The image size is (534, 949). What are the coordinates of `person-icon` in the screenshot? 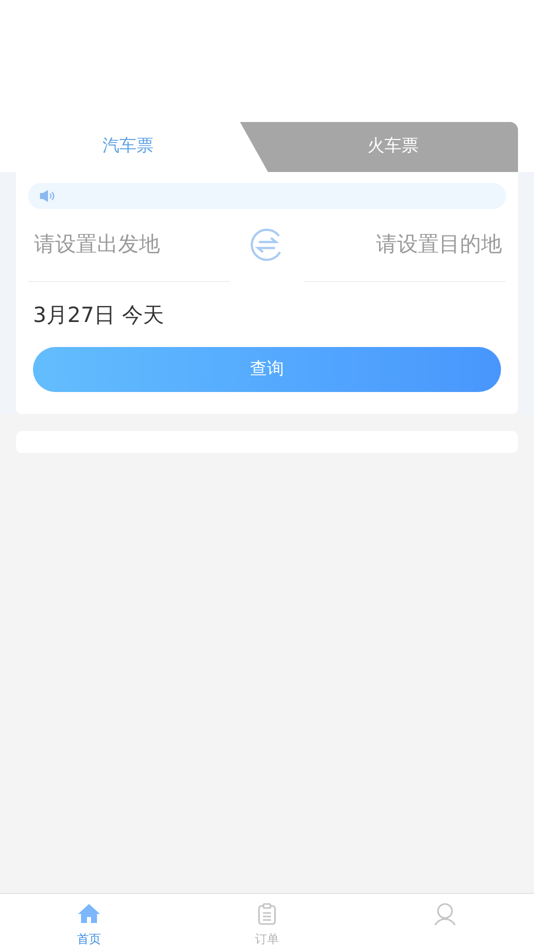 It's located at (445, 914).